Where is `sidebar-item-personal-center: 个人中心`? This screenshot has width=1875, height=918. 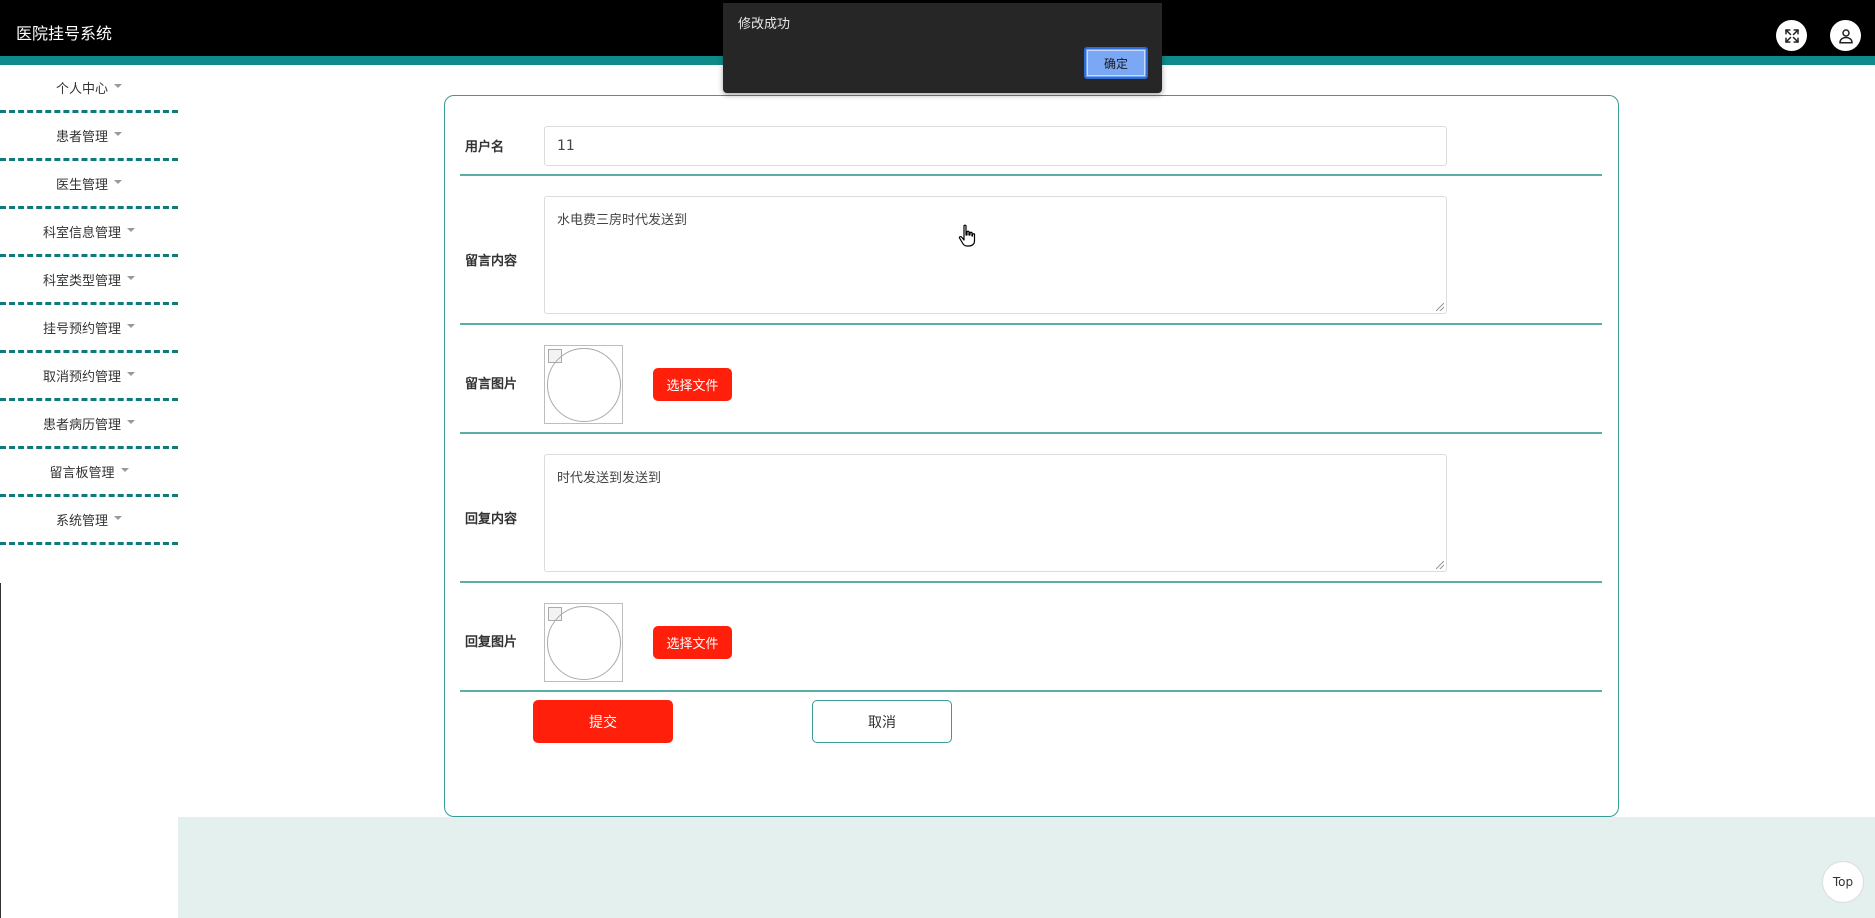
sidebar-item-personal-center: 个人中心 is located at coordinates (89, 89).